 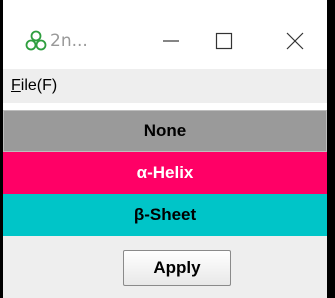 What do you see at coordinates (165, 131) in the screenshot?
I see `option-none-button: None` at bounding box center [165, 131].